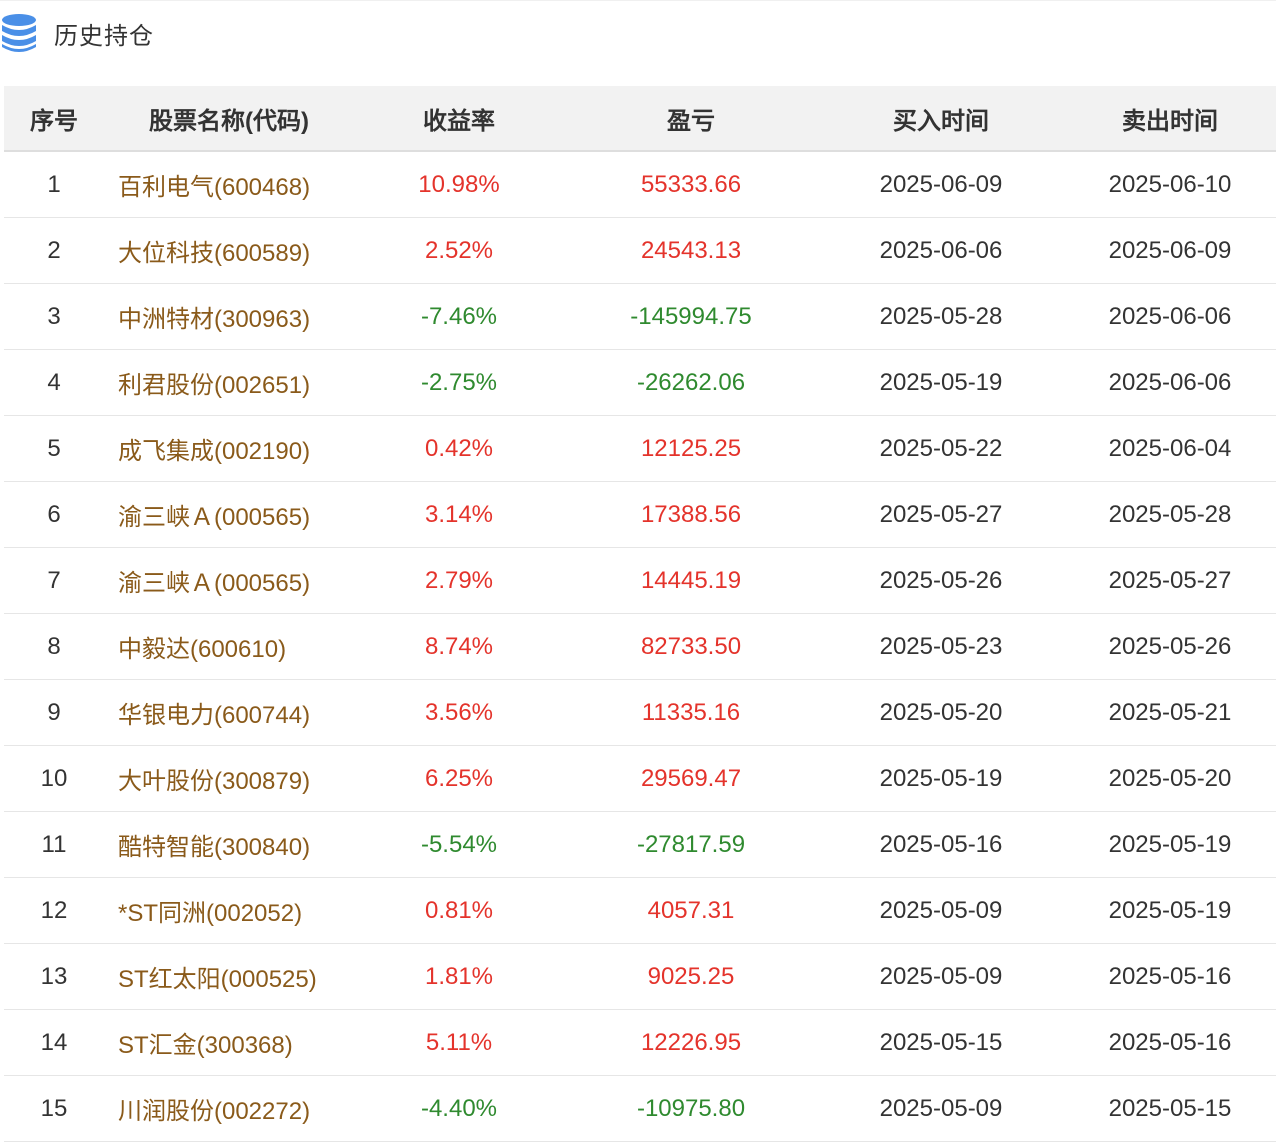 This screenshot has width=1276, height=1142. Describe the element at coordinates (459, 844) in the screenshot. I see `return-rate-cell: -5.54%` at that location.